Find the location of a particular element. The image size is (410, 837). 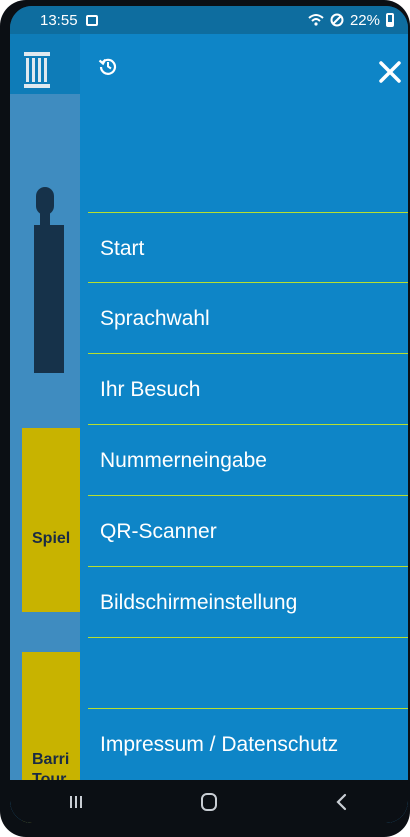

status-left: 13:55 is located at coordinates (69, 20).